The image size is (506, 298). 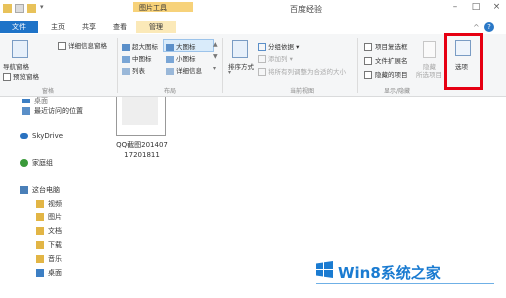 I want to click on add-columns-button: 添加列 ▾, so click(x=275, y=58).